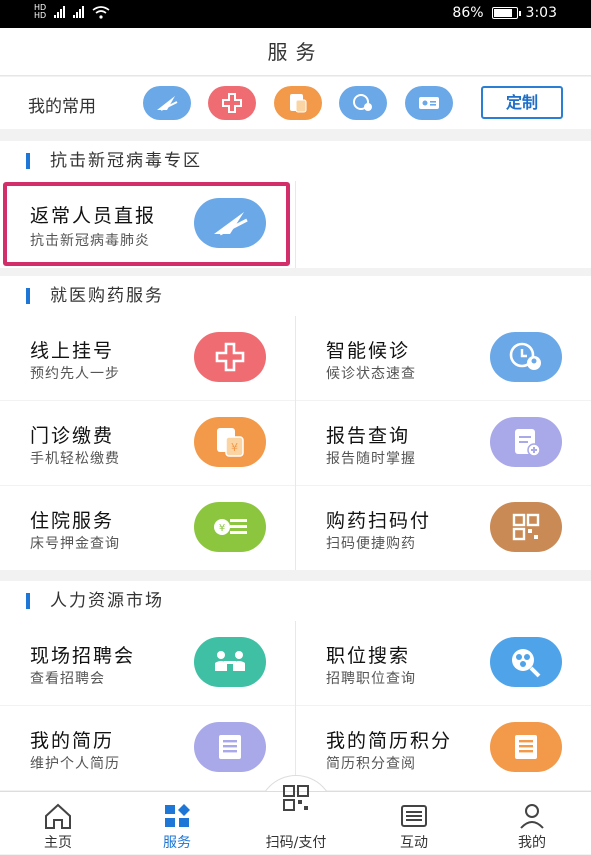  I want to click on battery-icon, so click(506, 13).